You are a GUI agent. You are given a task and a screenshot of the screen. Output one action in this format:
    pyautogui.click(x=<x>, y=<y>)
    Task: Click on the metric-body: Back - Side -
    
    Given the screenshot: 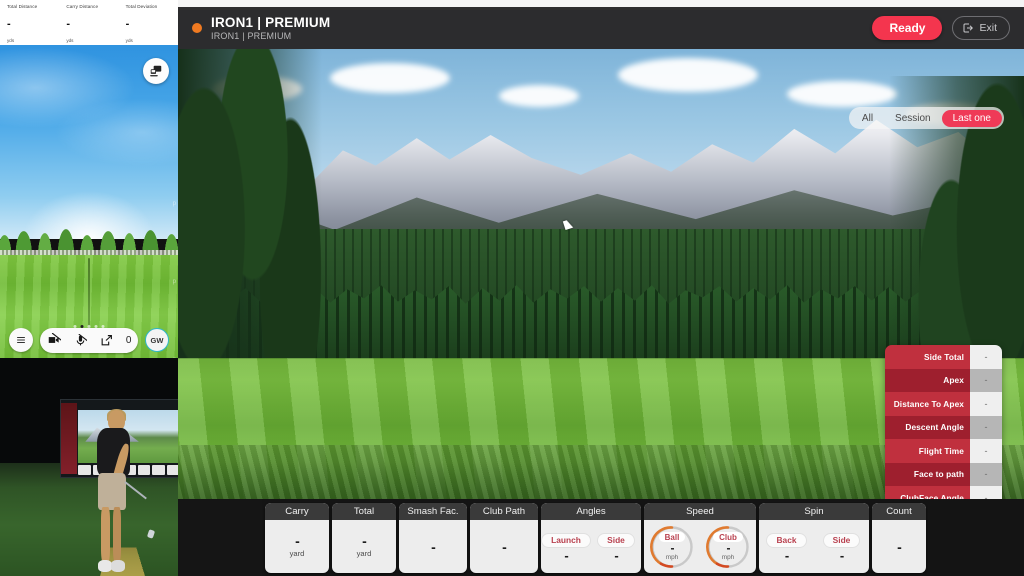 What is the action you would take?
    pyautogui.click(x=814, y=546)
    